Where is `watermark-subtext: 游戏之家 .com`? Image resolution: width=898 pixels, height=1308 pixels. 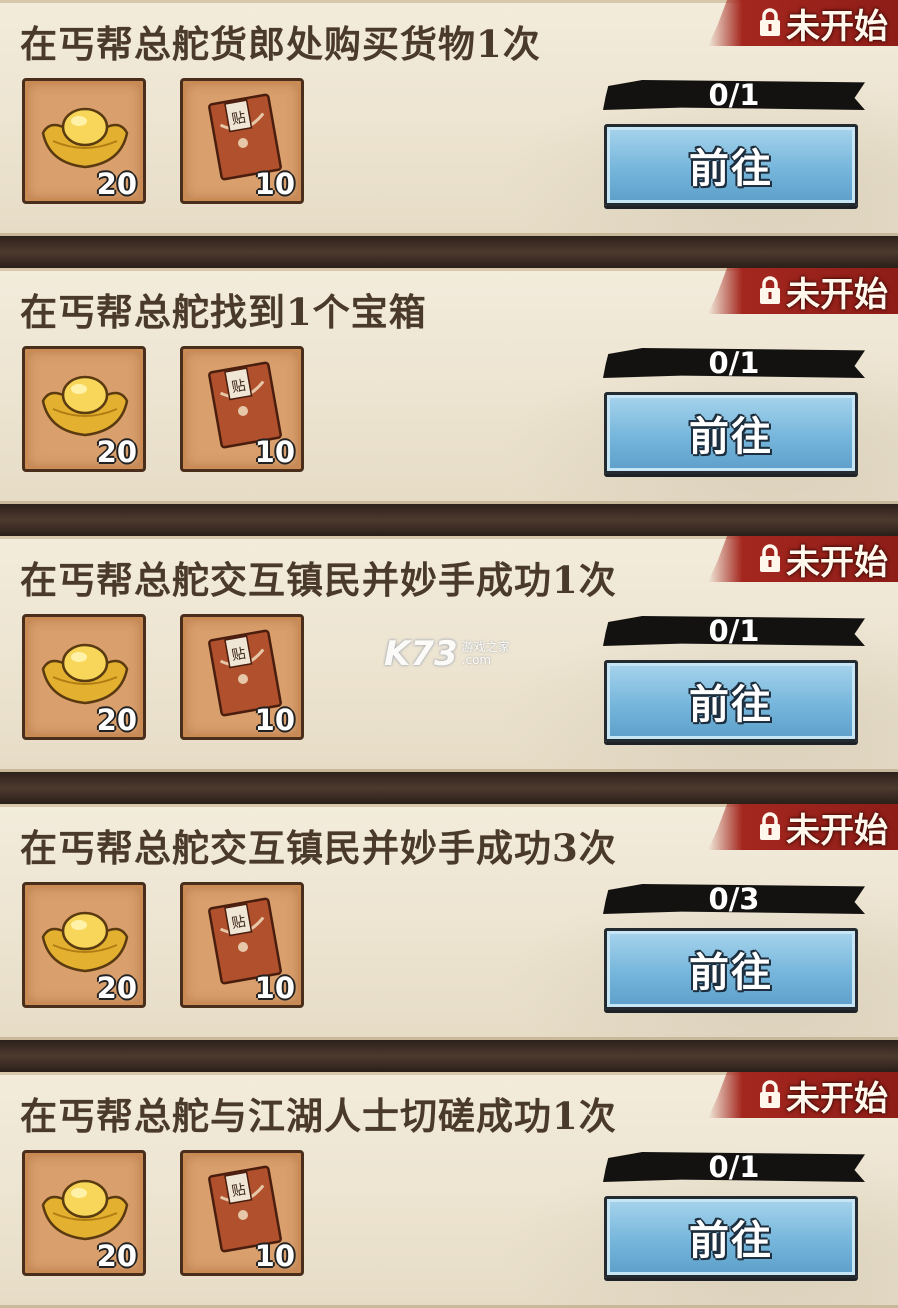 watermark-subtext: 游戏之家 .com is located at coordinates (486, 654).